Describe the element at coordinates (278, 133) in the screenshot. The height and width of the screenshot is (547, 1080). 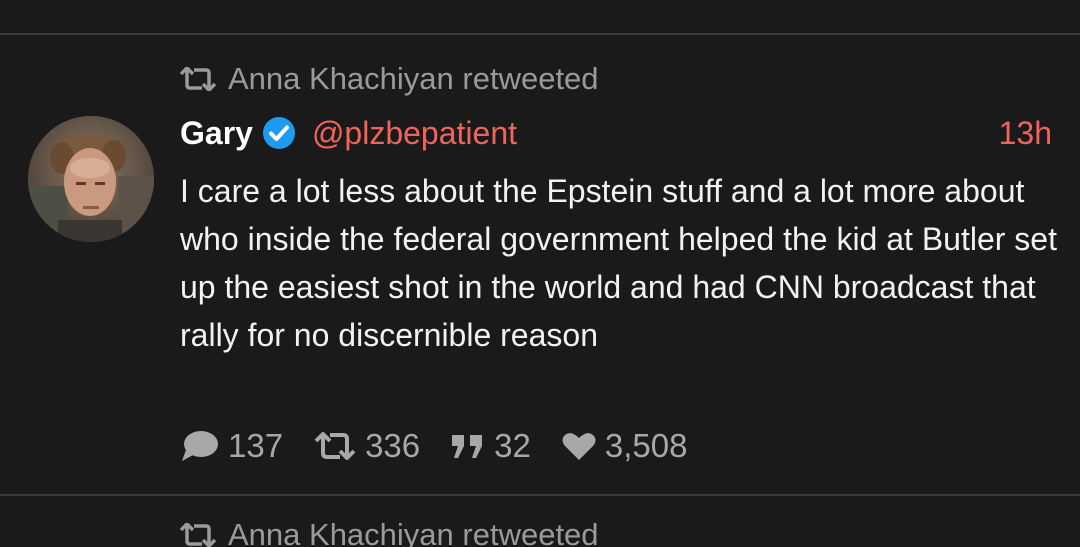
I see `verified-badge-icon` at that location.